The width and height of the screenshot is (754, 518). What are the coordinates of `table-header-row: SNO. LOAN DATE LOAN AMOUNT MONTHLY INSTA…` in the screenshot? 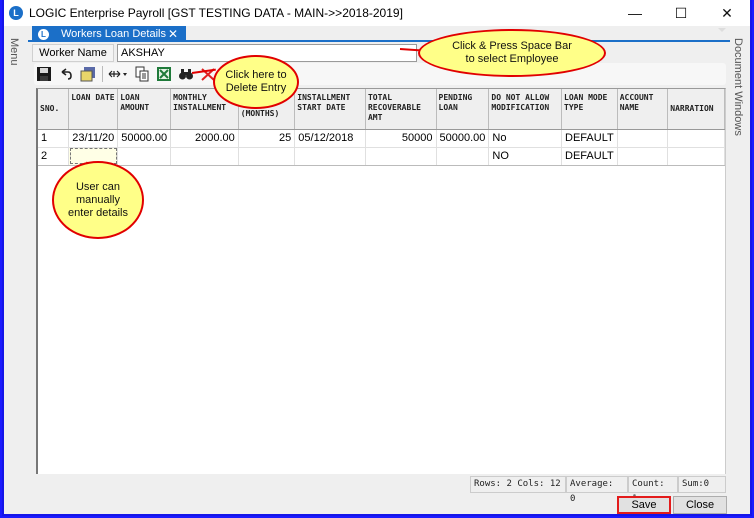 It's located at (381, 109).